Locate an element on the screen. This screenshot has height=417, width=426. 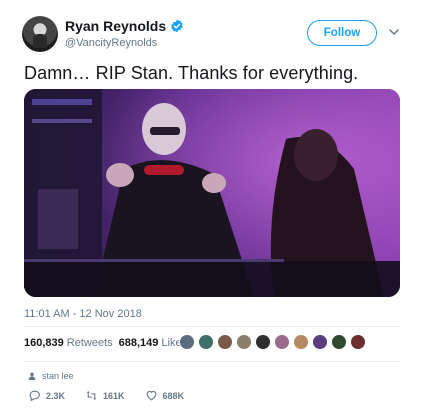
tweet-header: Ryan Reynolds @VancityReynolds Follow is located at coordinates (214, 36).